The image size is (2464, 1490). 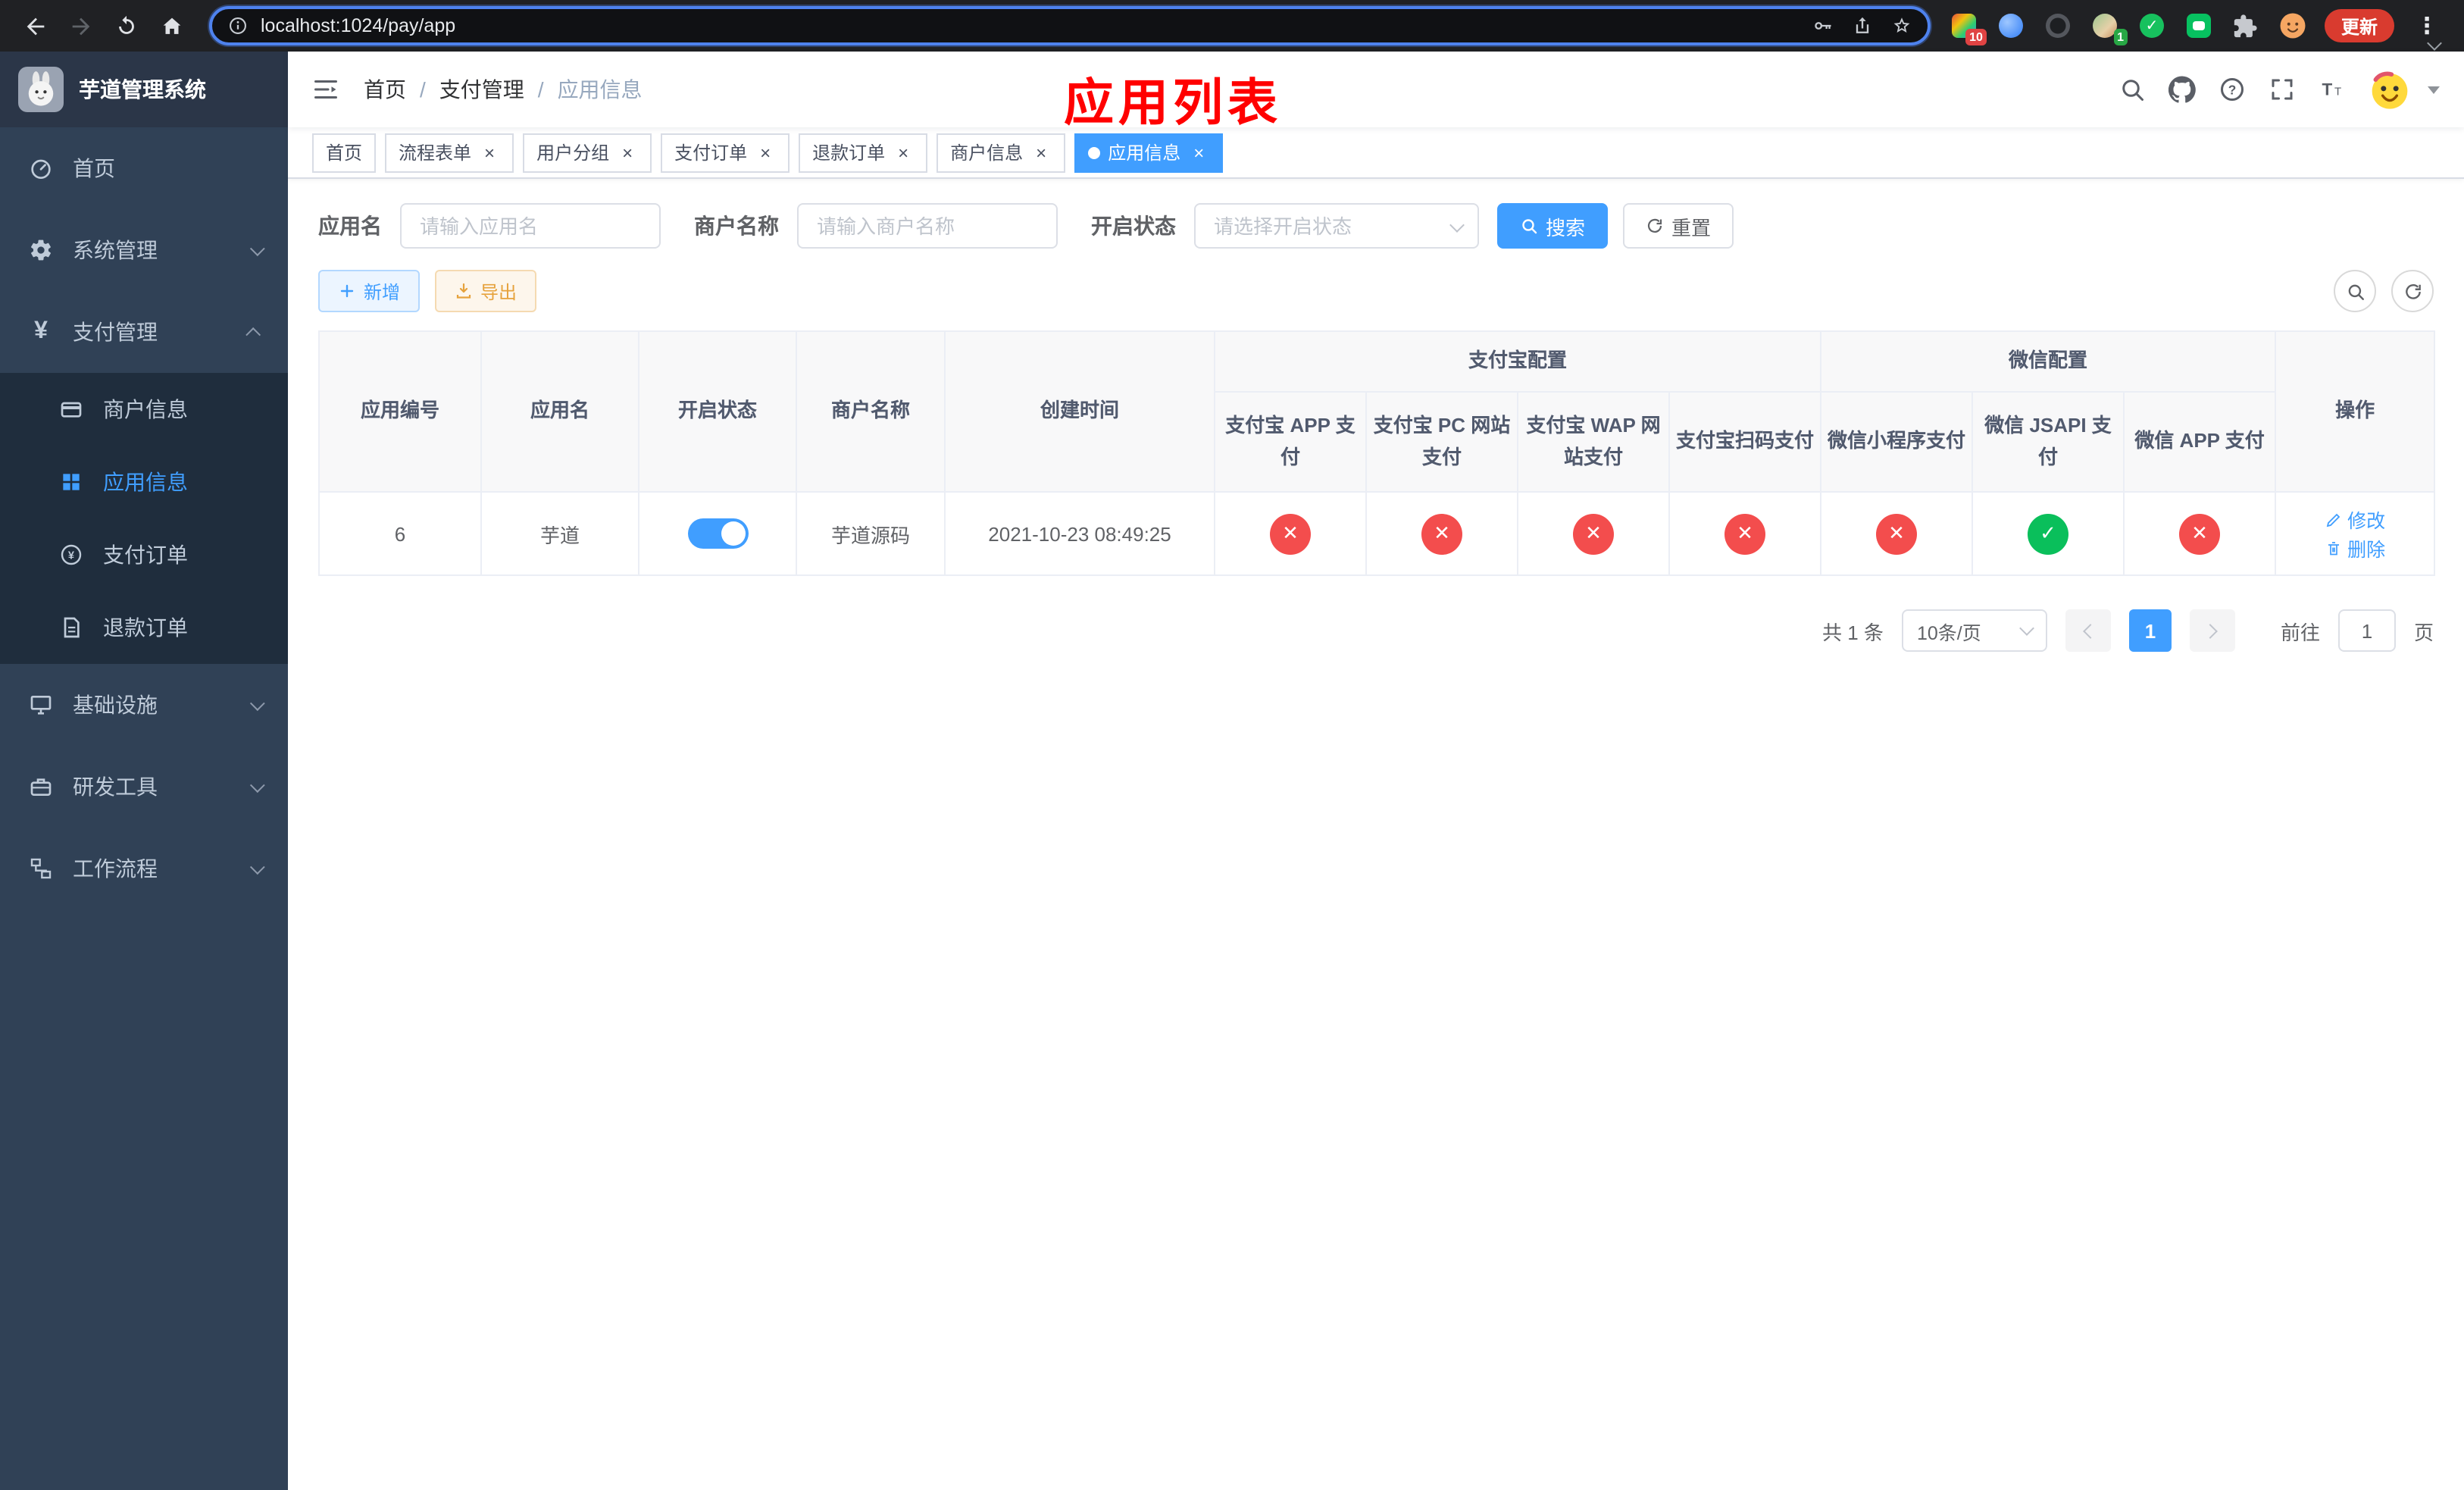 What do you see at coordinates (1441, 533) in the screenshot?
I see `cell-alipay-pc` at bounding box center [1441, 533].